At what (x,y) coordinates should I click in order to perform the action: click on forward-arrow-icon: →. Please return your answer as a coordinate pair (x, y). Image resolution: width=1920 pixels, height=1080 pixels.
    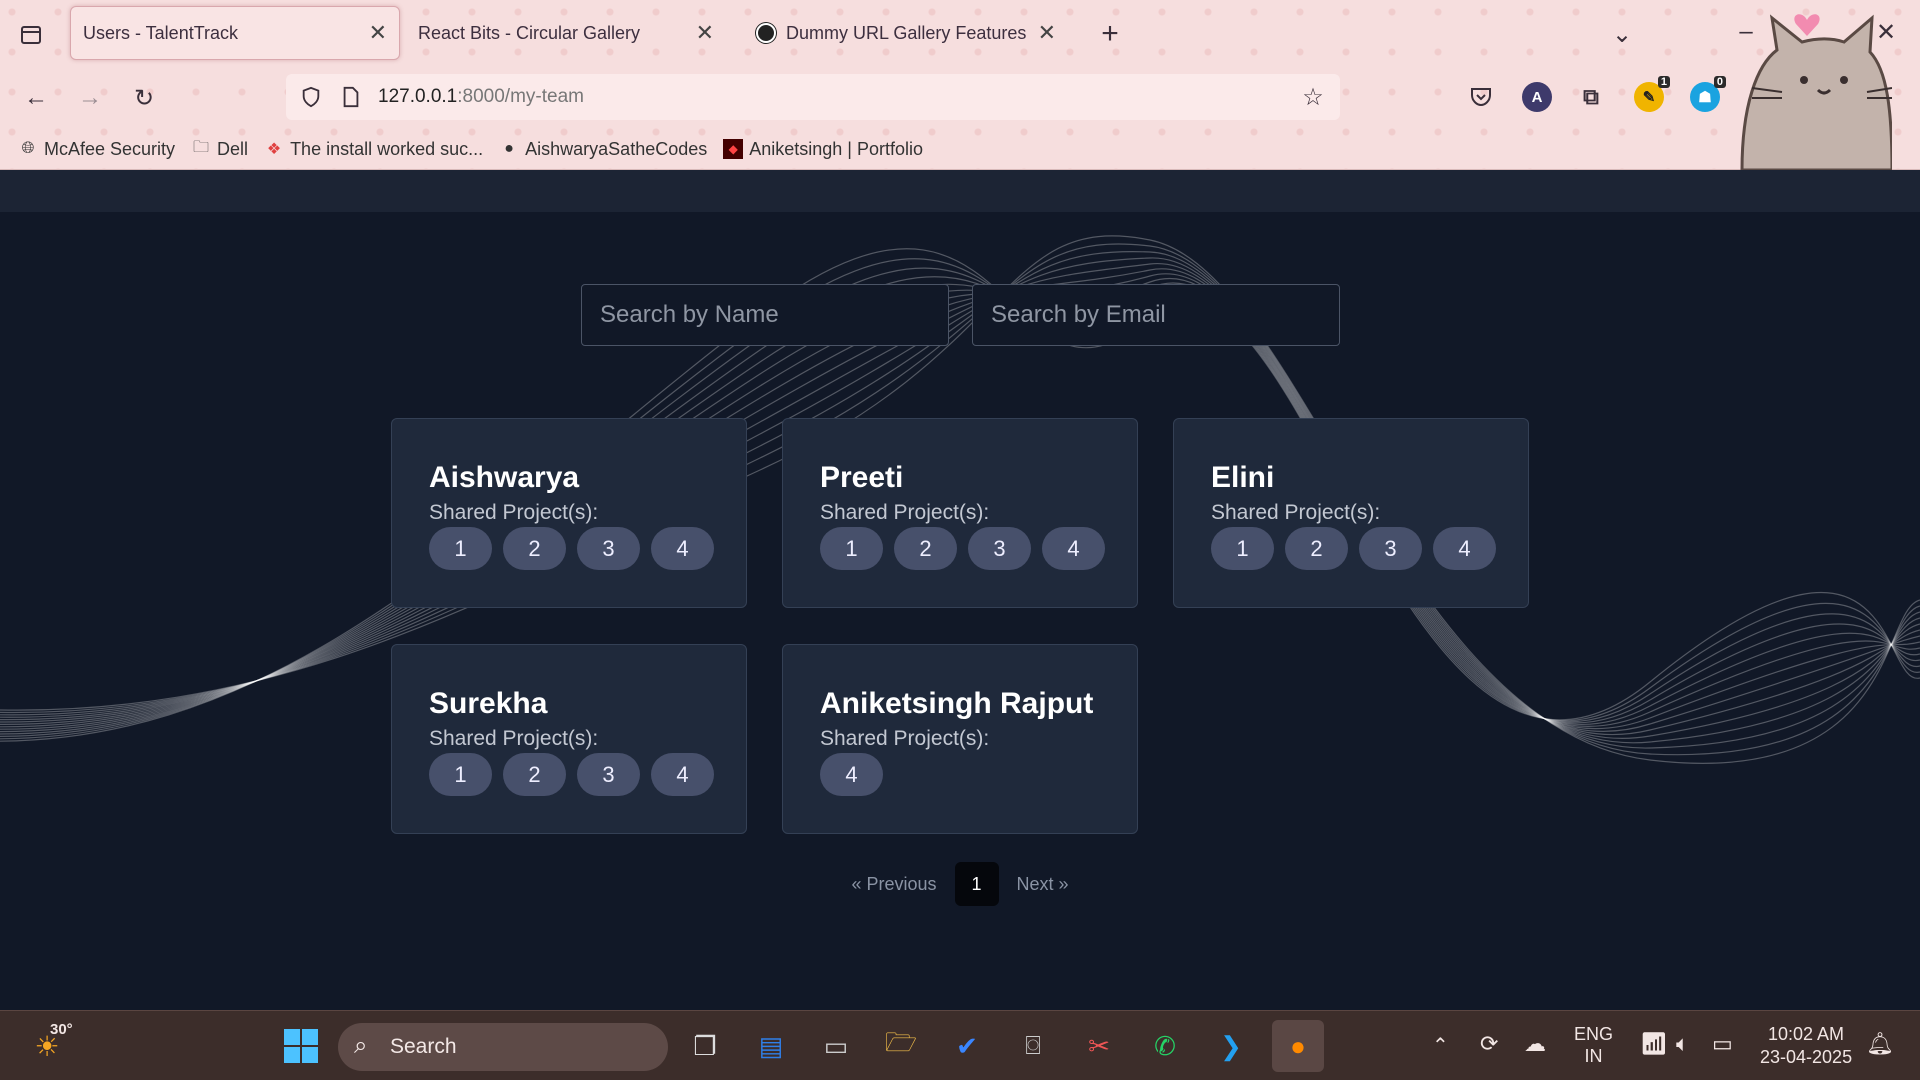
    Looking at the image, I should click on (90, 98).